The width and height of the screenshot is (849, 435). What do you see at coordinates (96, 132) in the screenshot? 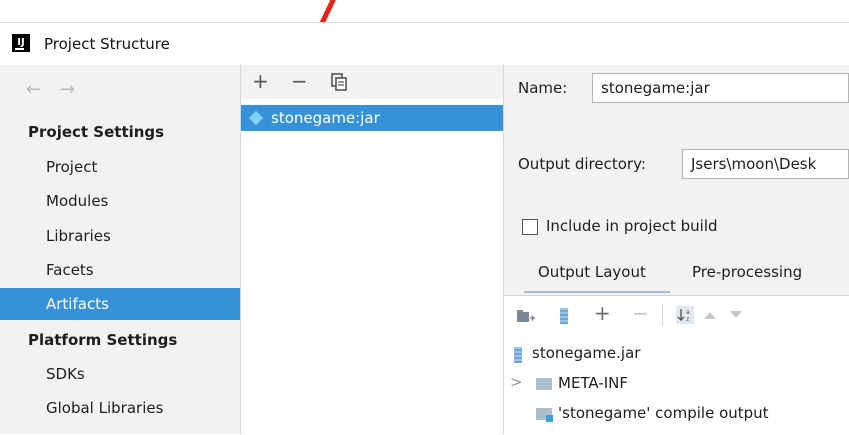
I see `project-settings-header: Project Settings` at bounding box center [96, 132].